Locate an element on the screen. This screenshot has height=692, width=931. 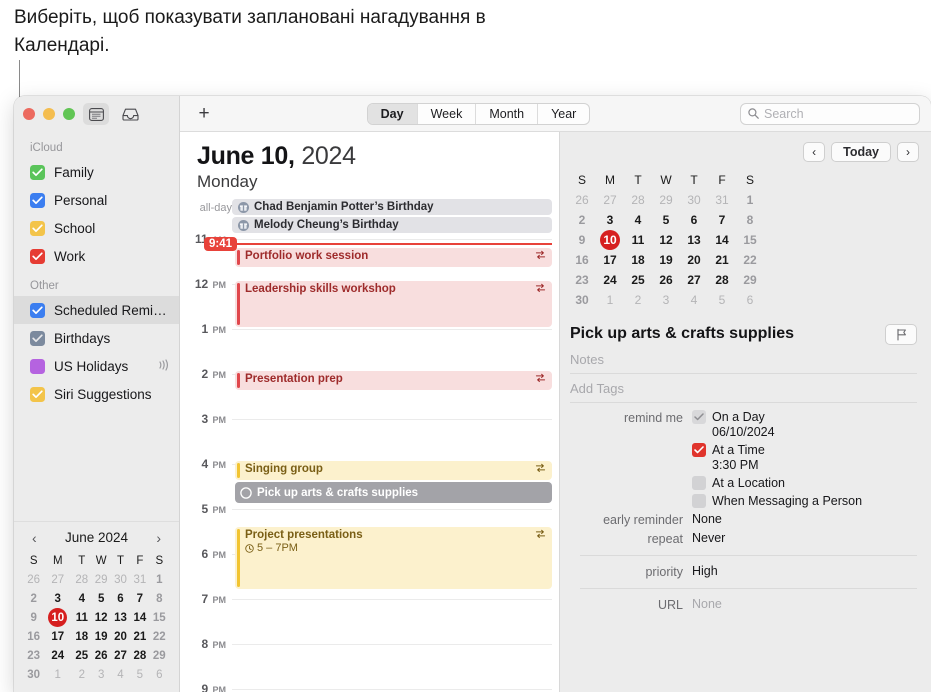
sidebar-item-work: Work is located at coordinates (96, 256).